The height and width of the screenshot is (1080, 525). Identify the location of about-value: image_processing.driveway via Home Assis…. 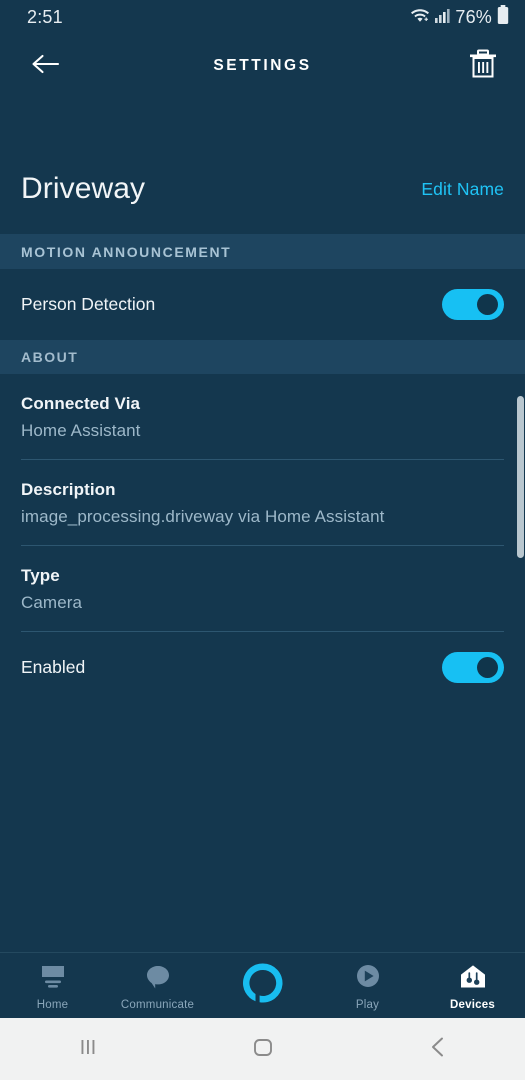
(203, 516).